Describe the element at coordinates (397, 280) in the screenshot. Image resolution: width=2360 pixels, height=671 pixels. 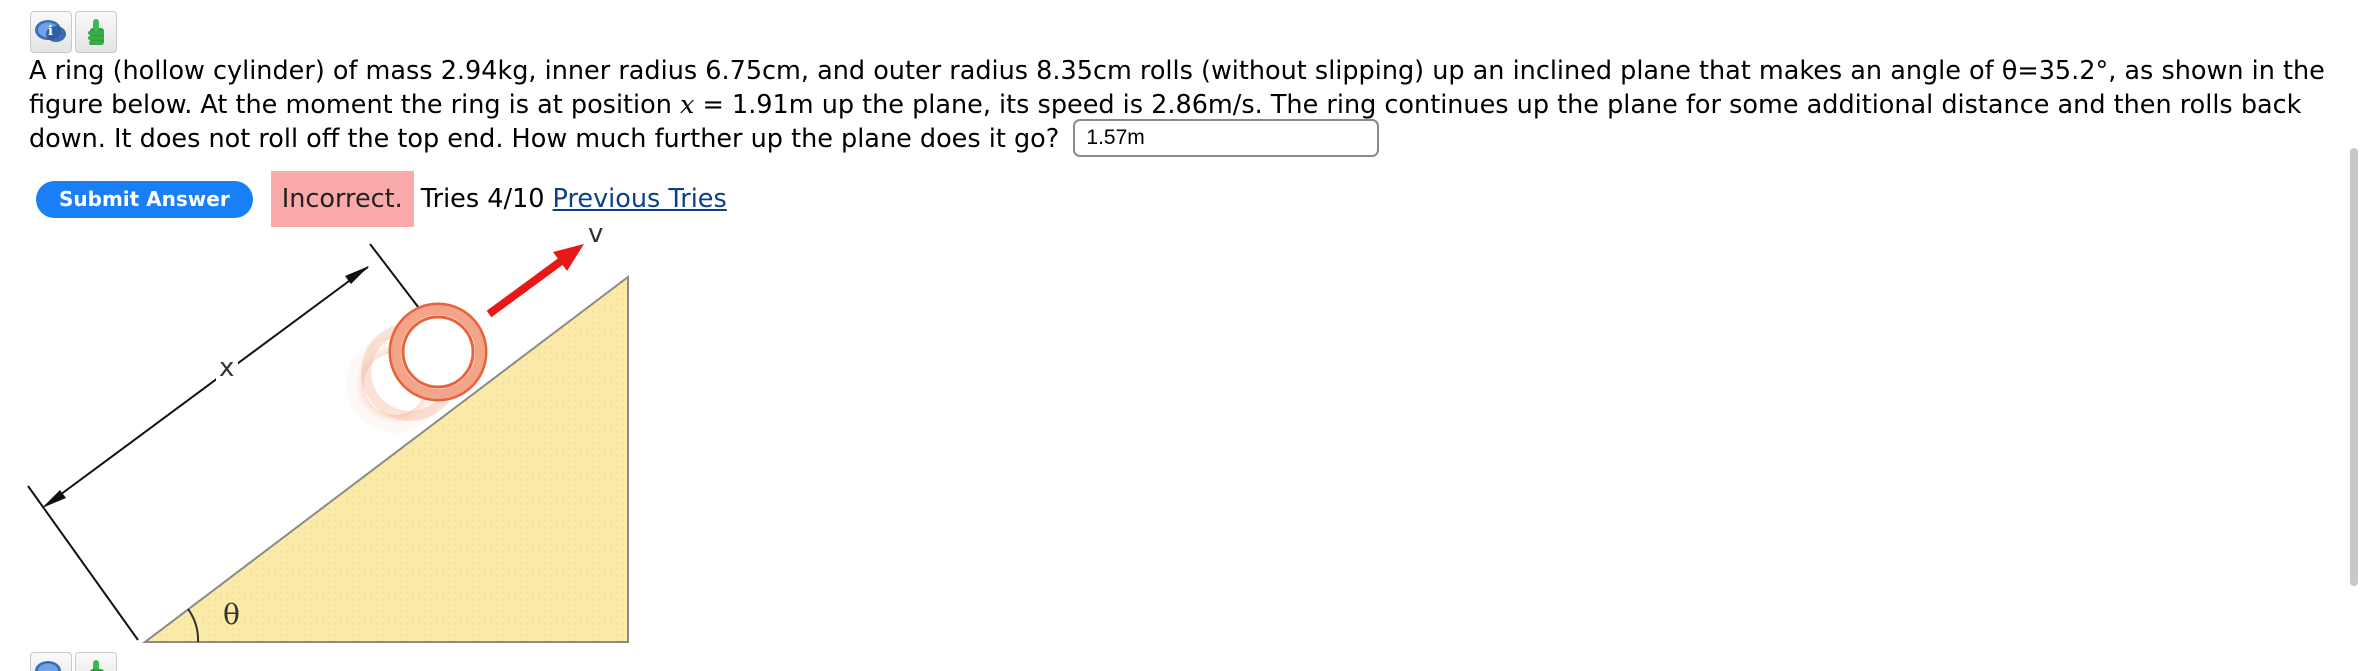
I see `extension-line-top` at that location.